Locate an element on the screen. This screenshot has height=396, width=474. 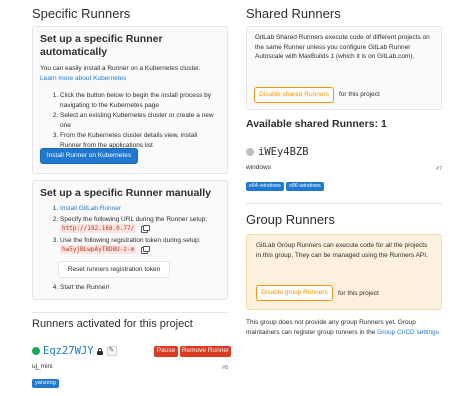
activated-runner-row: Eqz27WJY ✎ is located at coordinates (74, 351).